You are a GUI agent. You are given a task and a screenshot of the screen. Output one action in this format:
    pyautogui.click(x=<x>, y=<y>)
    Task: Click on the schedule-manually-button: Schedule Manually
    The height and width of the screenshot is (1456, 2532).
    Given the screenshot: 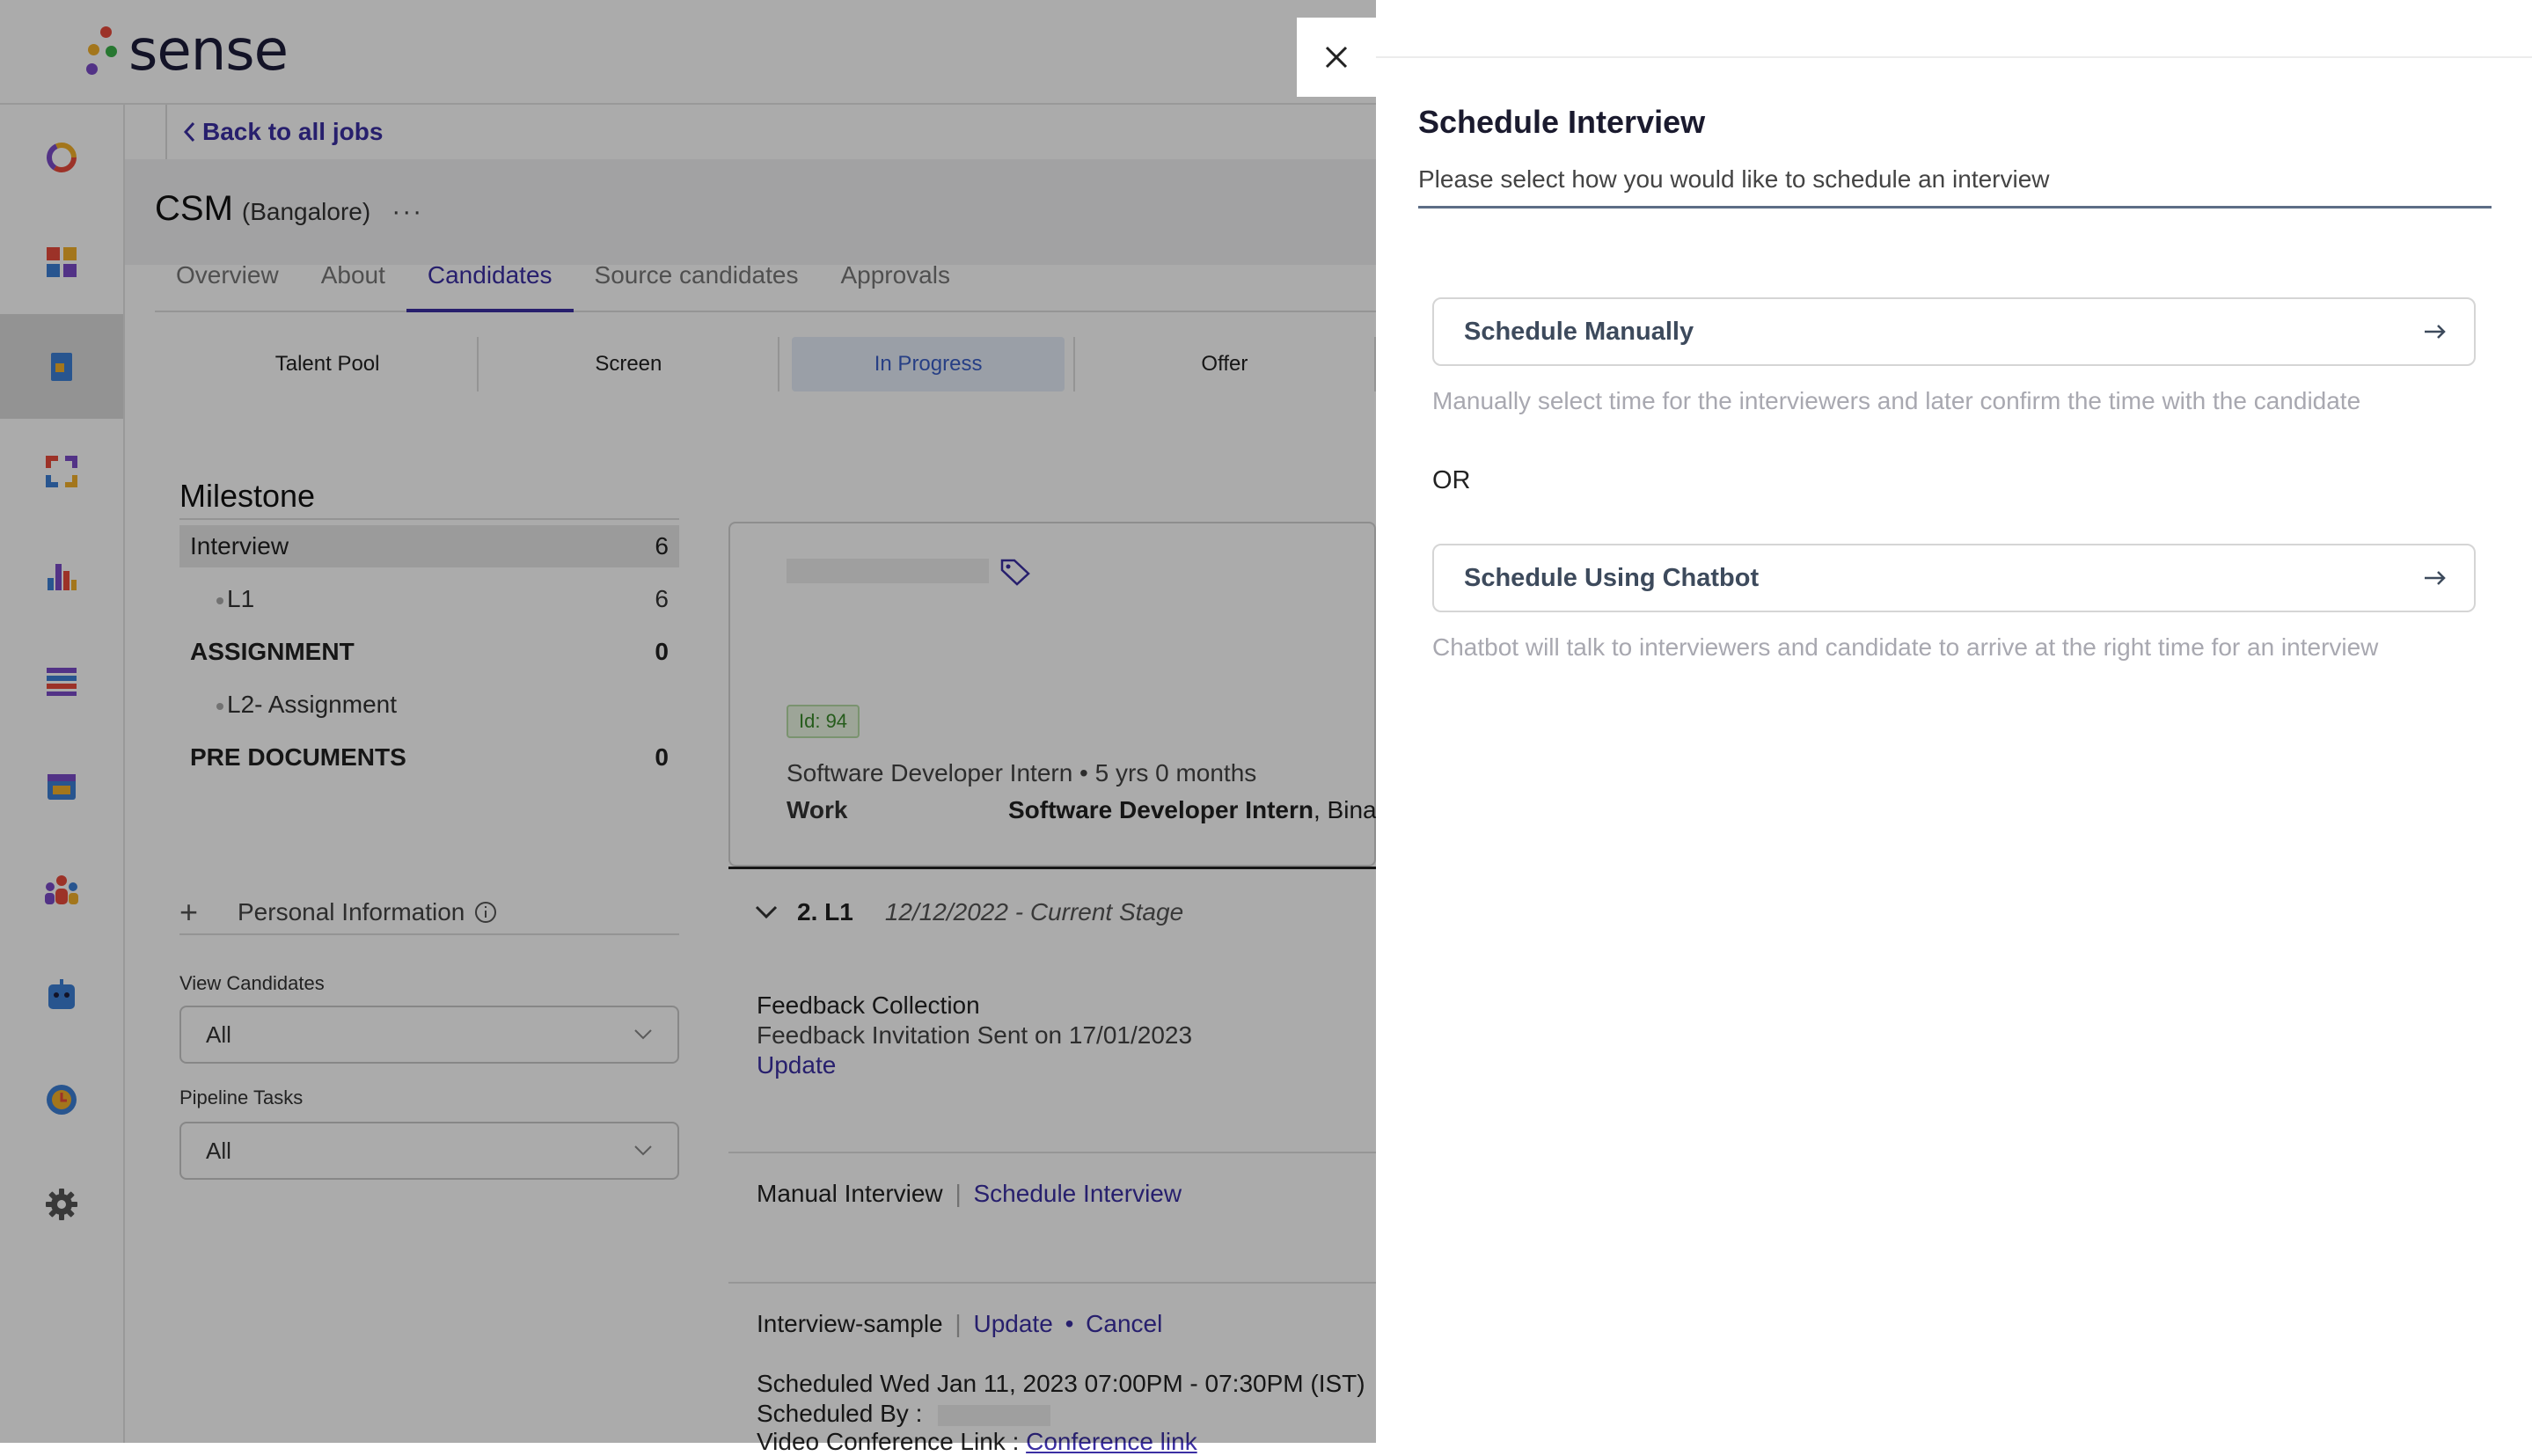 What is the action you would take?
    pyautogui.click(x=1954, y=331)
    